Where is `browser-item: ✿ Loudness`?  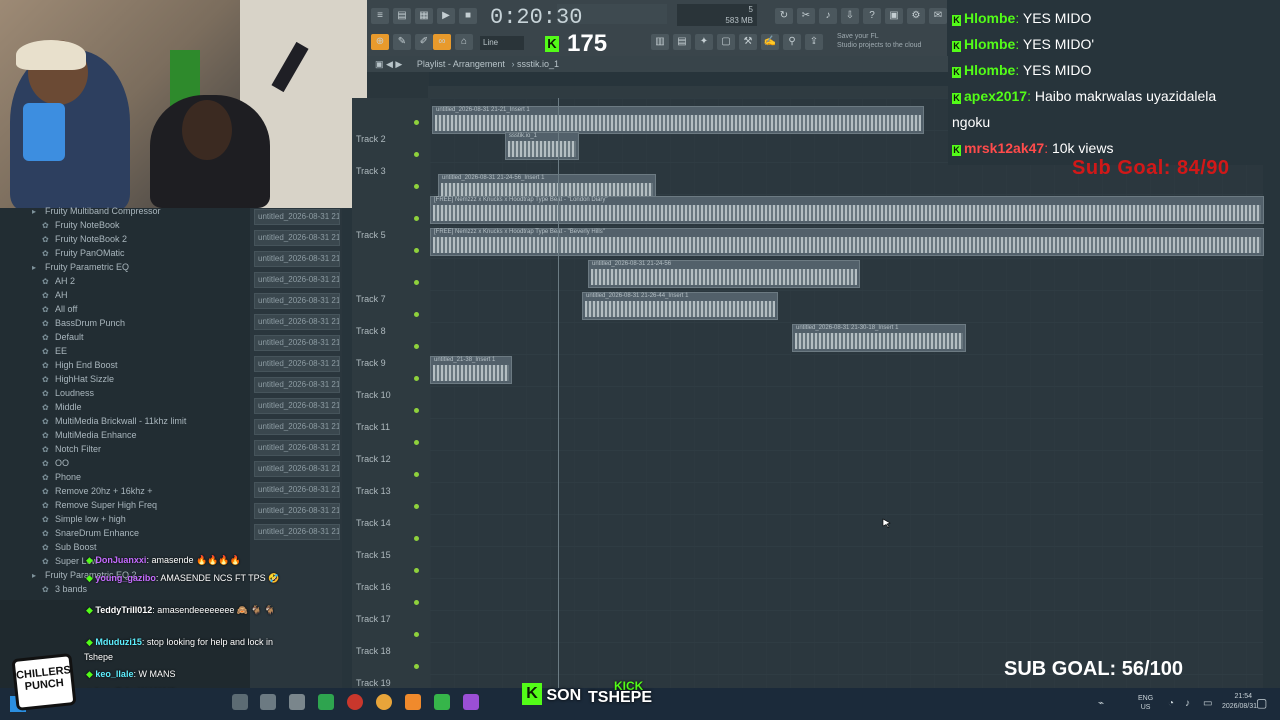 browser-item: ✿ Loudness is located at coordinates (125, 393).